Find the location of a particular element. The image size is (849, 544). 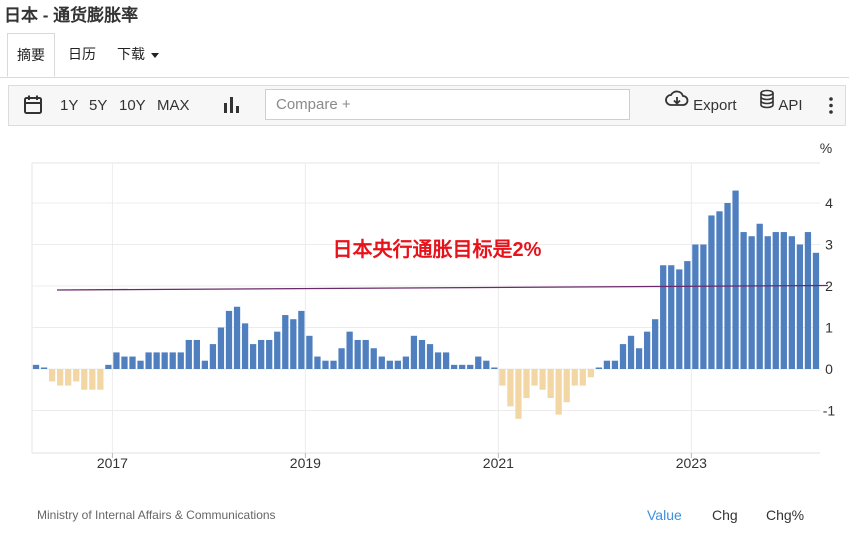

chg-toggle: Chg is located at coordinates (725, 515).